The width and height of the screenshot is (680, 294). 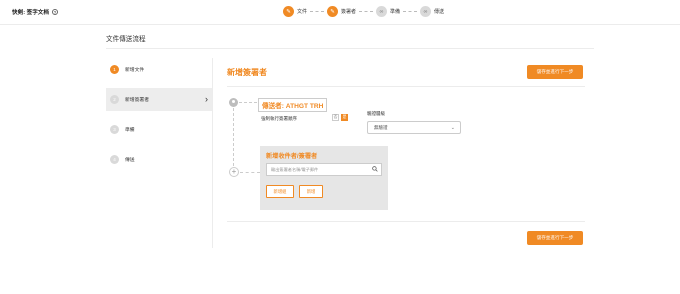 What do you see at coordinates (130, 160) in the screenshot?
I see `nav-item-label: 傳送` at bounding box center [130, 160].